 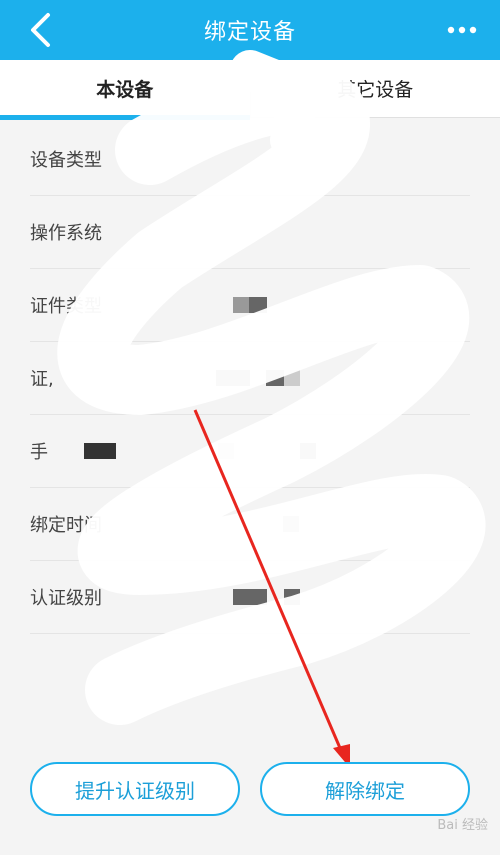 I want to click on row-auth-level: 认证级别, so click(x=250, y=597).